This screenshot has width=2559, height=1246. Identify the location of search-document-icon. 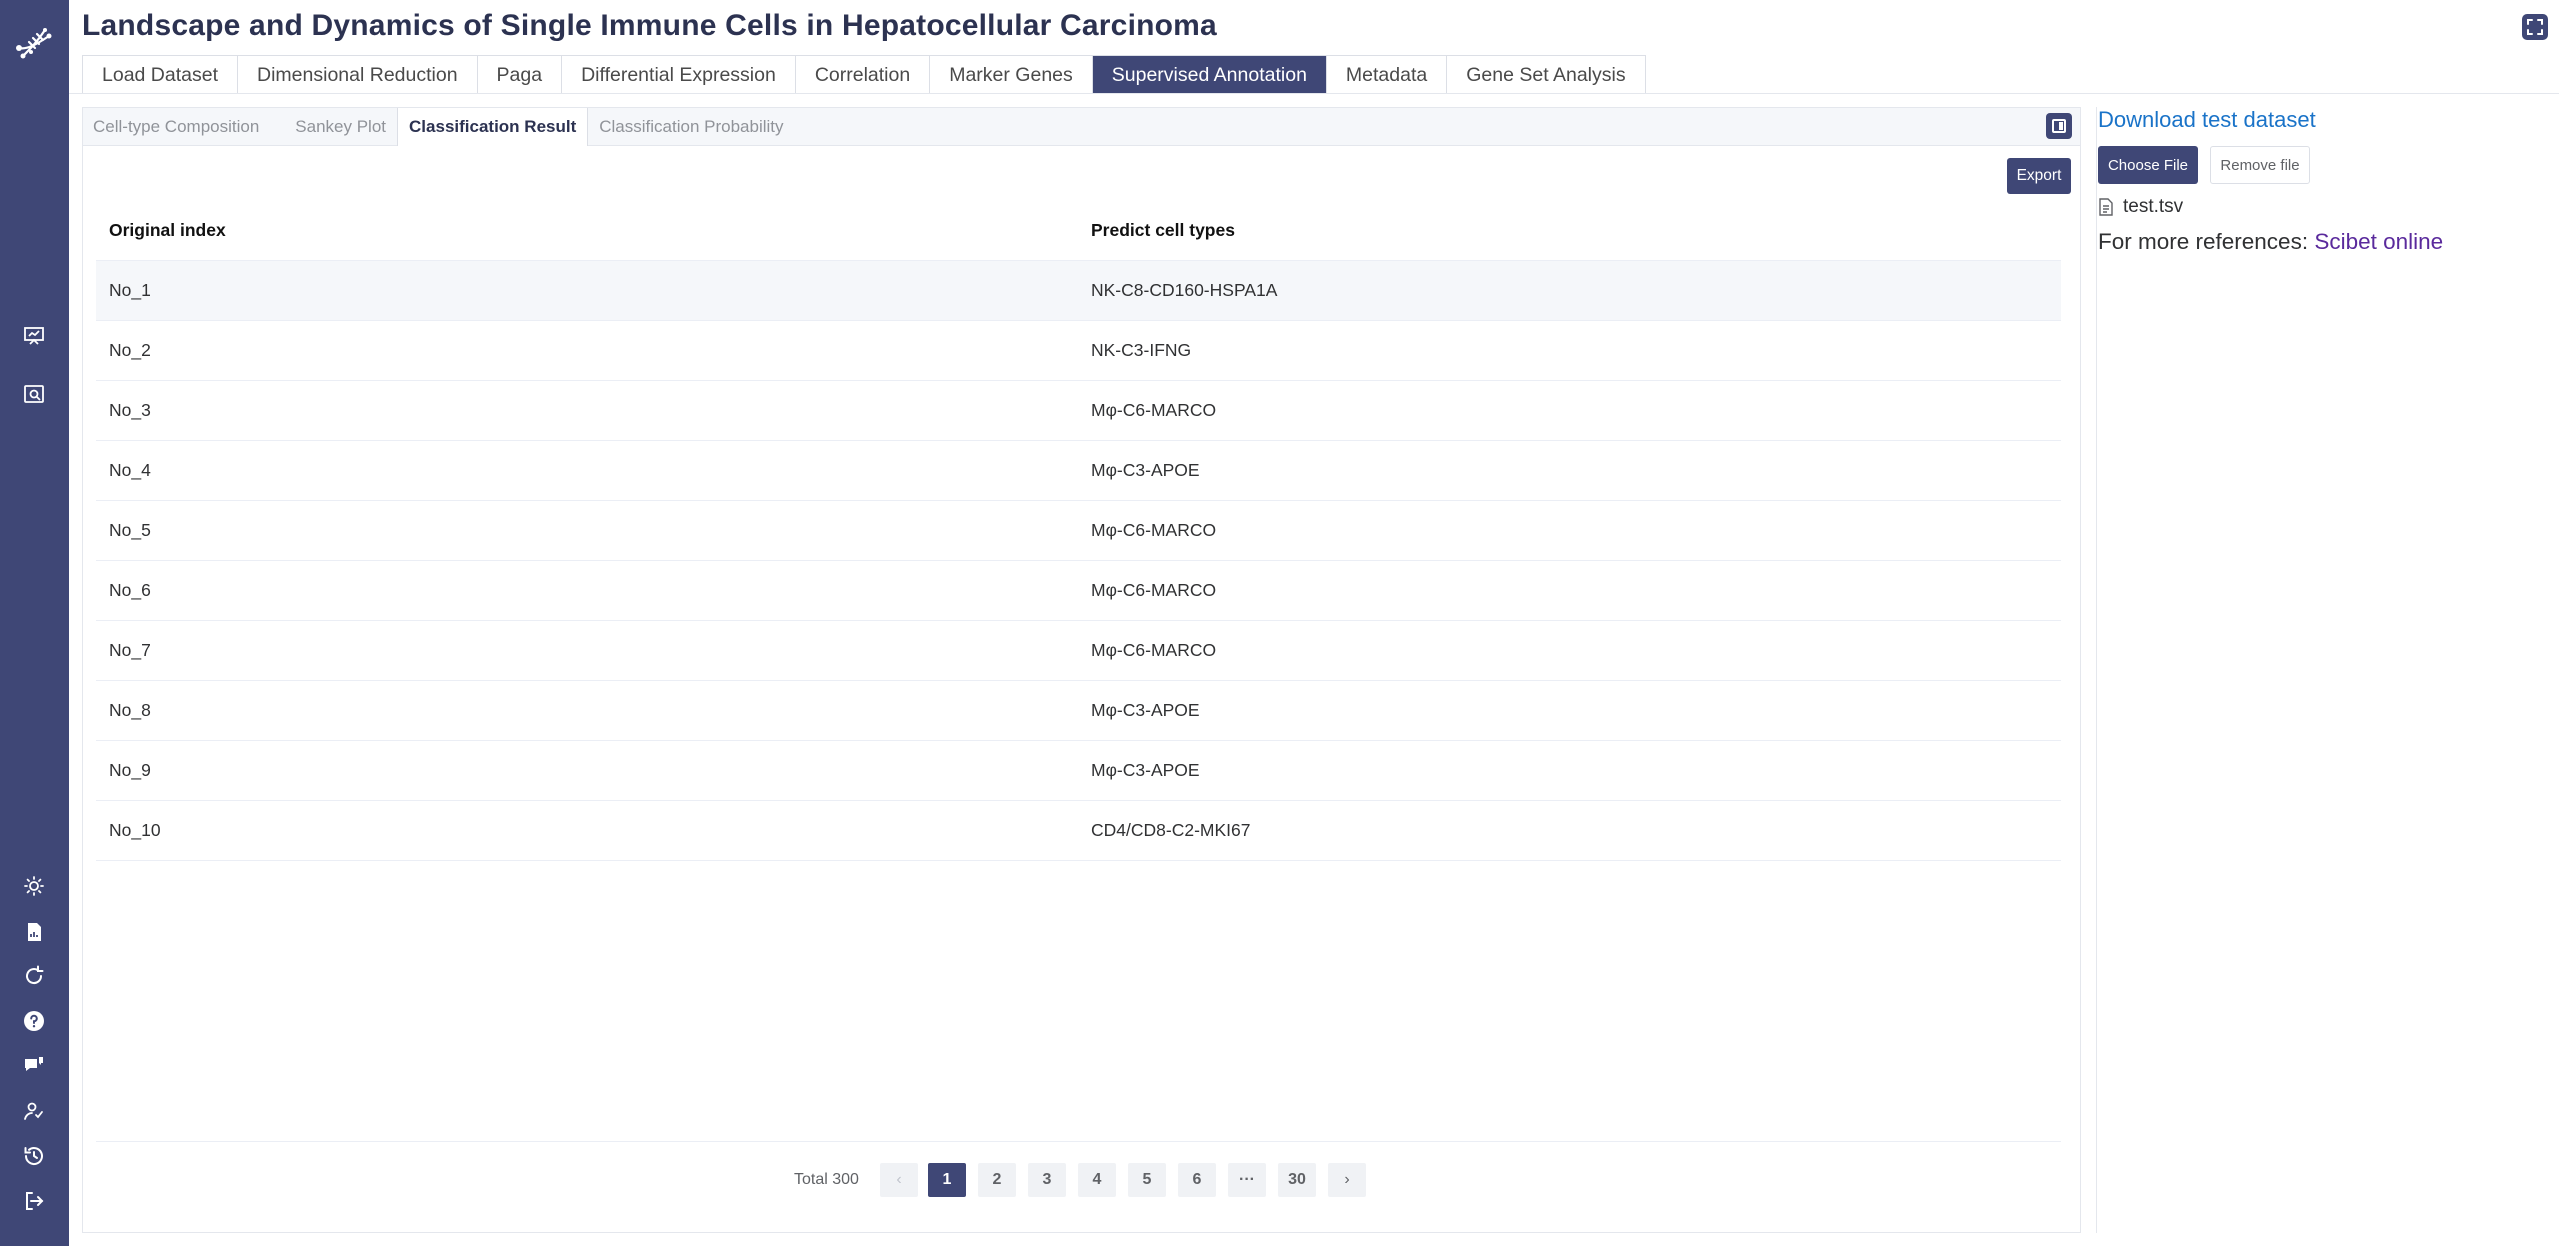
(34, 394).